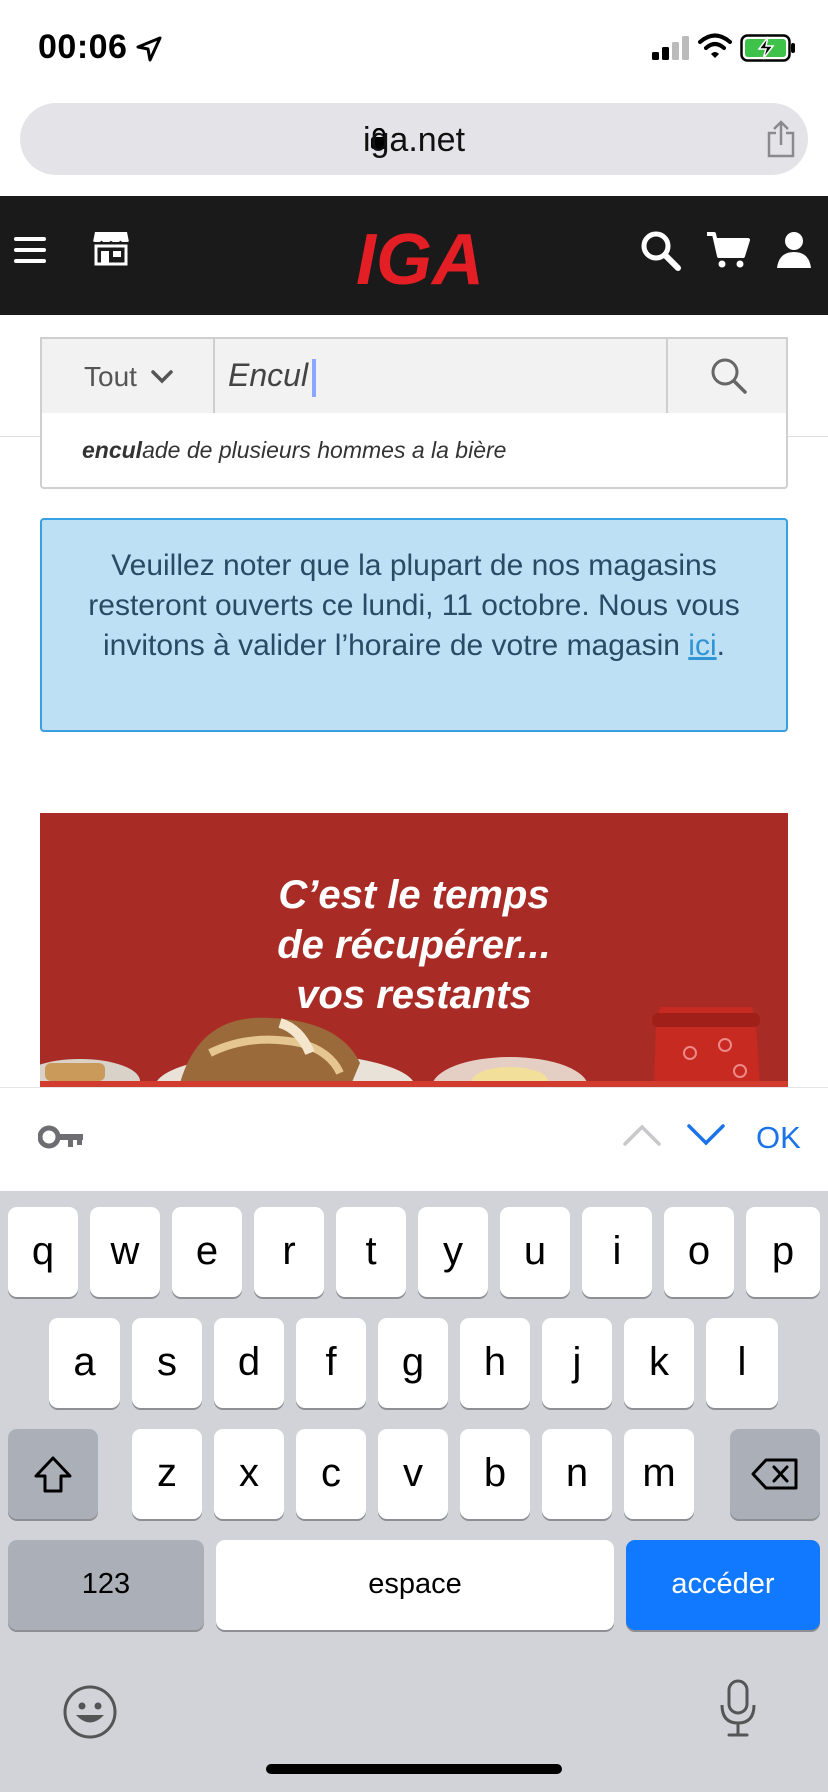 The image size is (828, 1792). Describe the element at coordinates (90, 1712) in the screenshot. I see `emoji-icon` at that location.